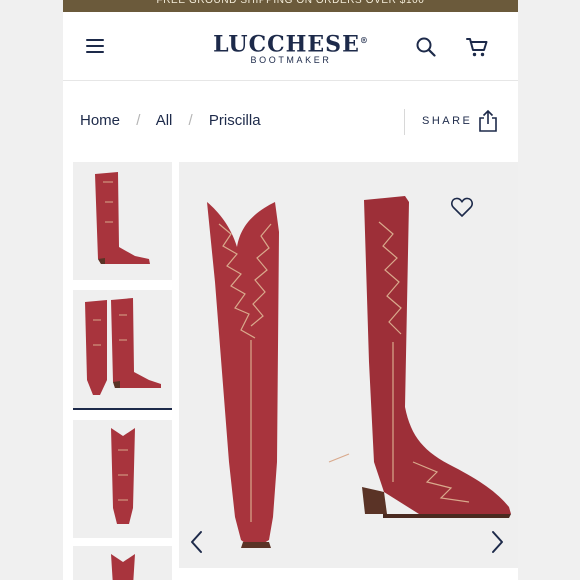 The height and width of the screenshot is (580, 580). I want to click on thumbnail-side-view, so click(122, 221).